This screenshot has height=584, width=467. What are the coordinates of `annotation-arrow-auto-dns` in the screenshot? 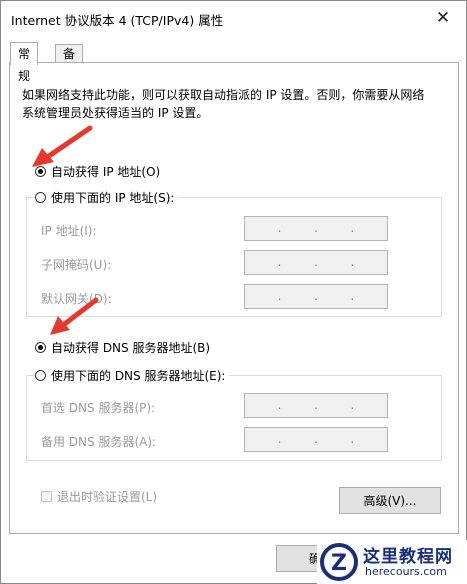 It's located at (74, 316).